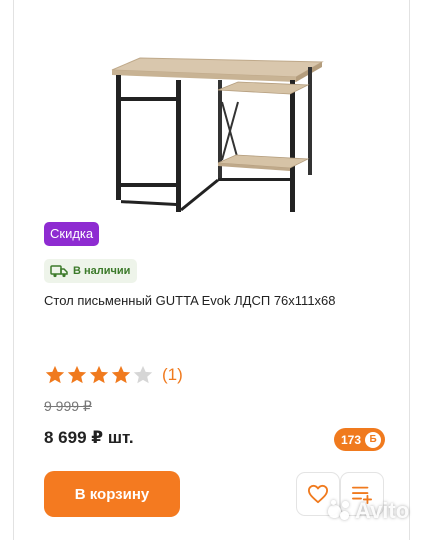 The width and height of the screenshot is (429, 540). Describe the element at coordinates (373, 439) in the screenshot. I see `bonus-coin-icon: Б` at that location.